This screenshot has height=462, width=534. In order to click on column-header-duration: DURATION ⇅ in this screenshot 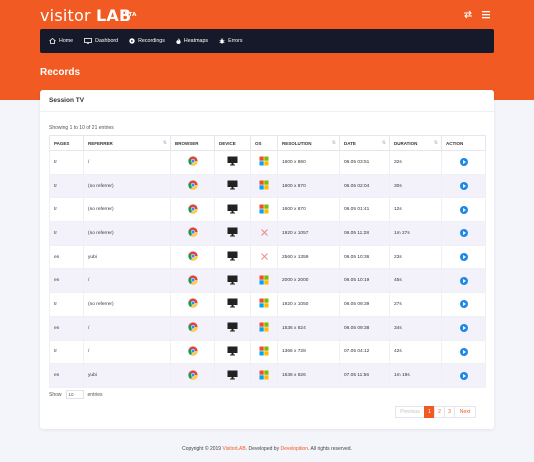, I will do `click(415, 143)`.